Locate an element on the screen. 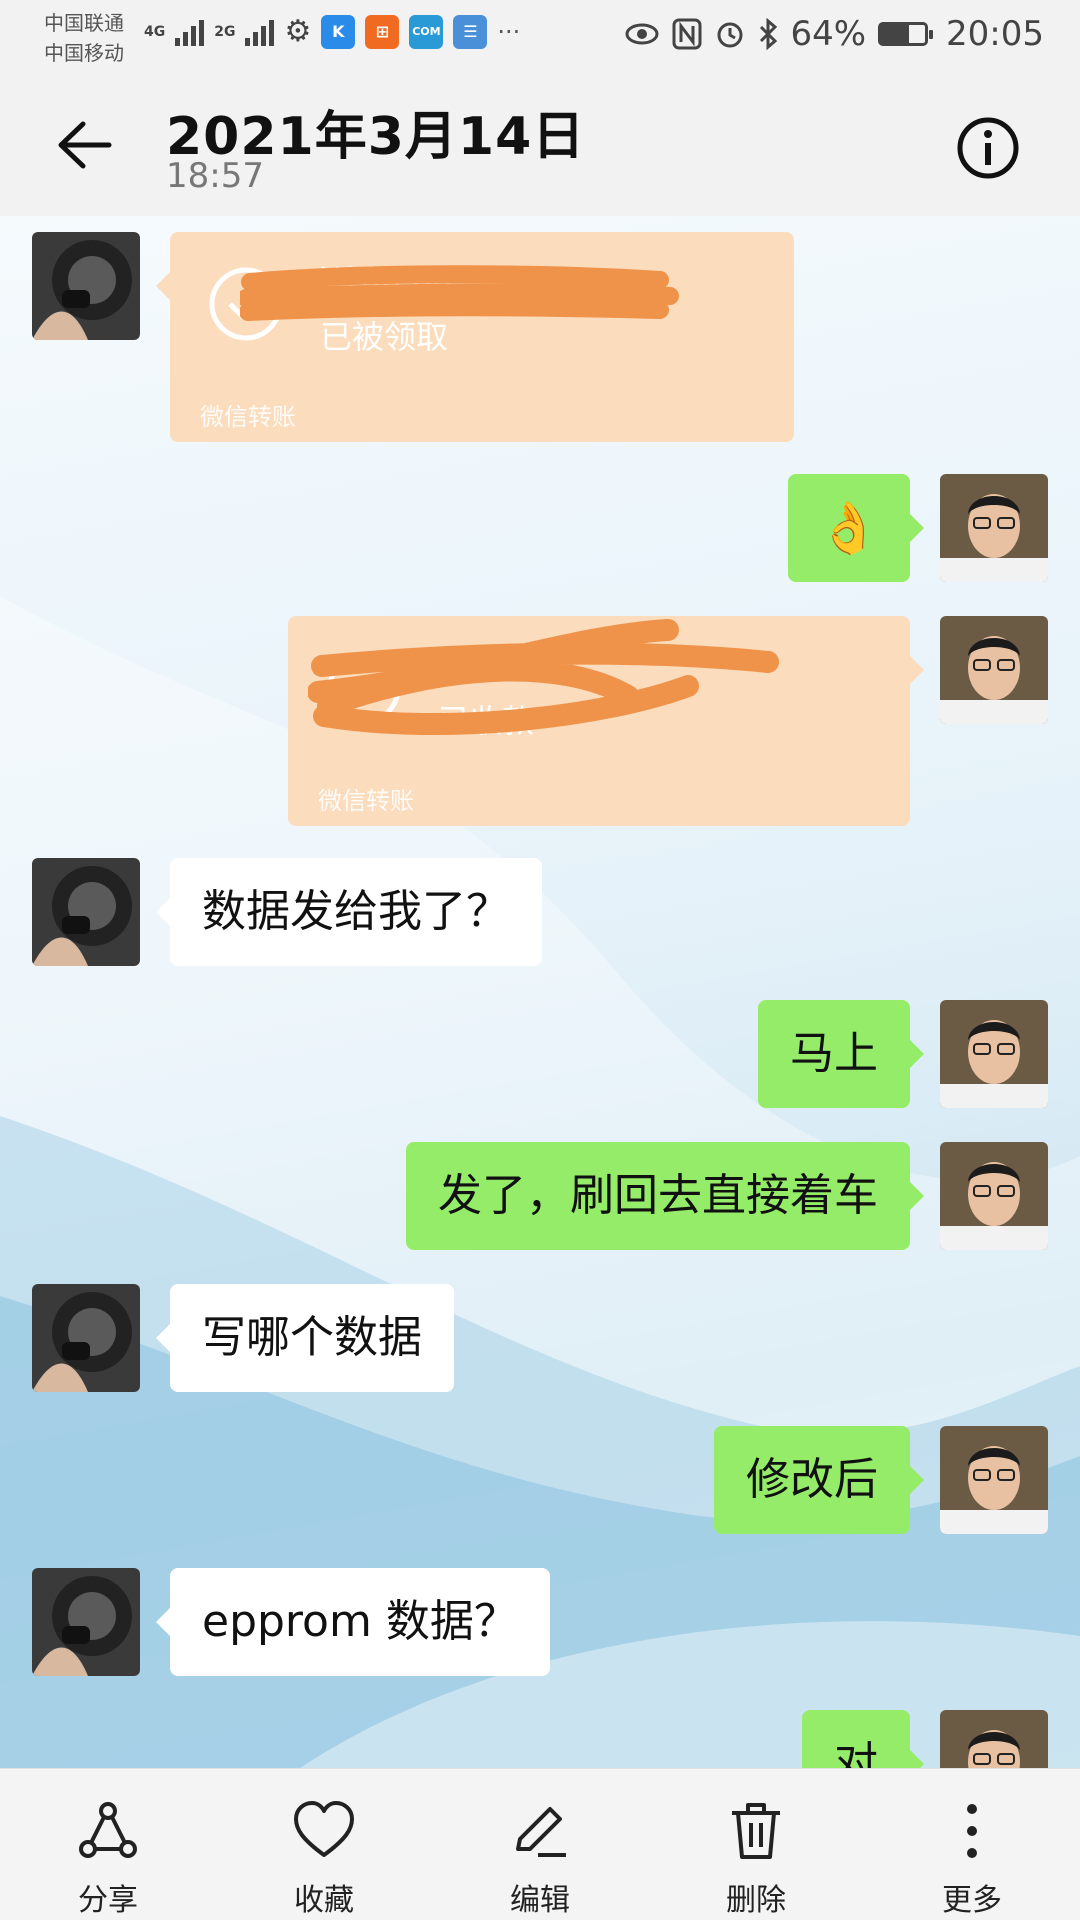 The image size is (1080, 1920). message-bubble: 对 is located at coordinates (863, 1739).